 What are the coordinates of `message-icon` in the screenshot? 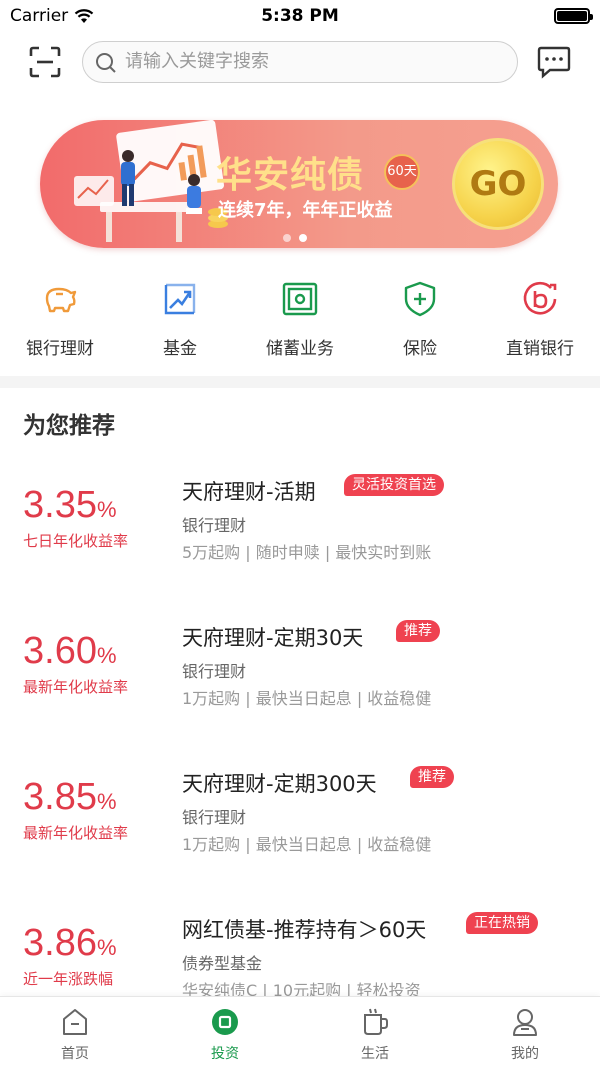 It's located at (554, 62).